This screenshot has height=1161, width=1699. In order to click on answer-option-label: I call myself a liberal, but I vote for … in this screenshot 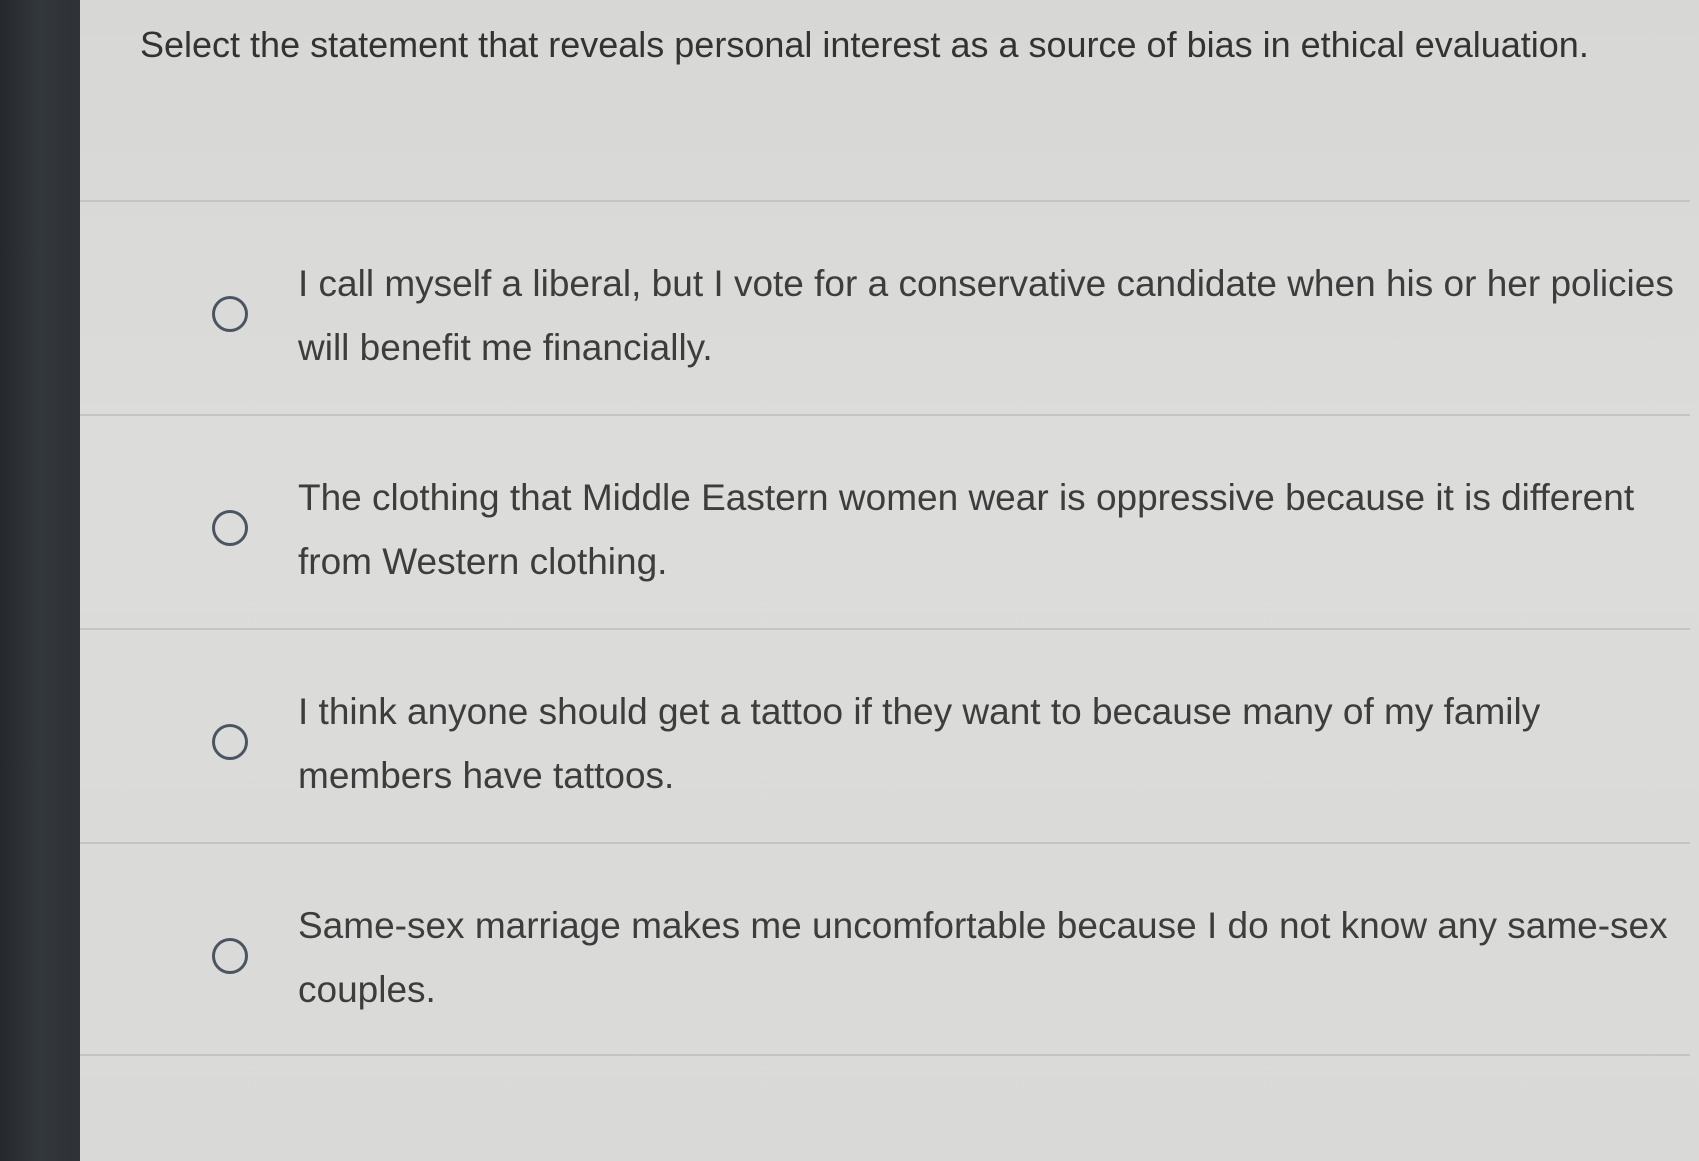, I will do `click(988, 316)`.